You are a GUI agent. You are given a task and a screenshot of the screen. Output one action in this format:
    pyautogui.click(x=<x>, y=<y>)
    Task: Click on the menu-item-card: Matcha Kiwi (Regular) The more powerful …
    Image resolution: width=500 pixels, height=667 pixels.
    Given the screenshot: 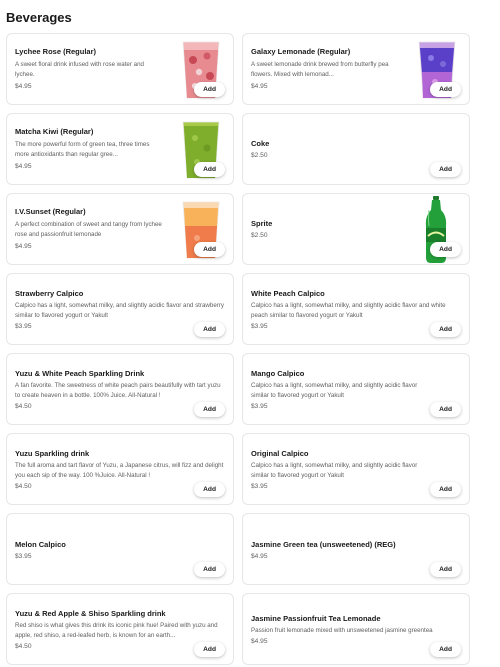 What is the action you would take?
    pyautogui.click(x=120, y=149)
    